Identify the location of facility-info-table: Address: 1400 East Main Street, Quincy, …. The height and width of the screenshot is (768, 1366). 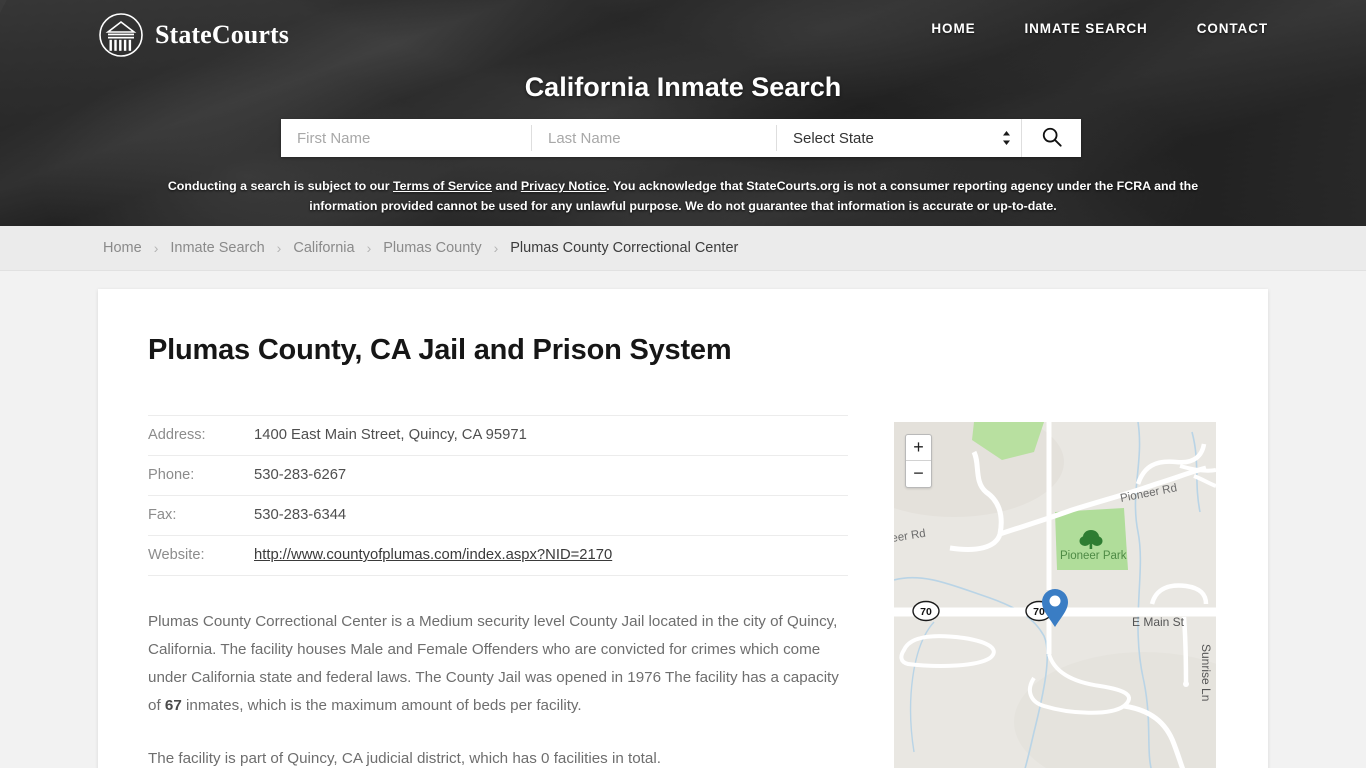
(498, 495).